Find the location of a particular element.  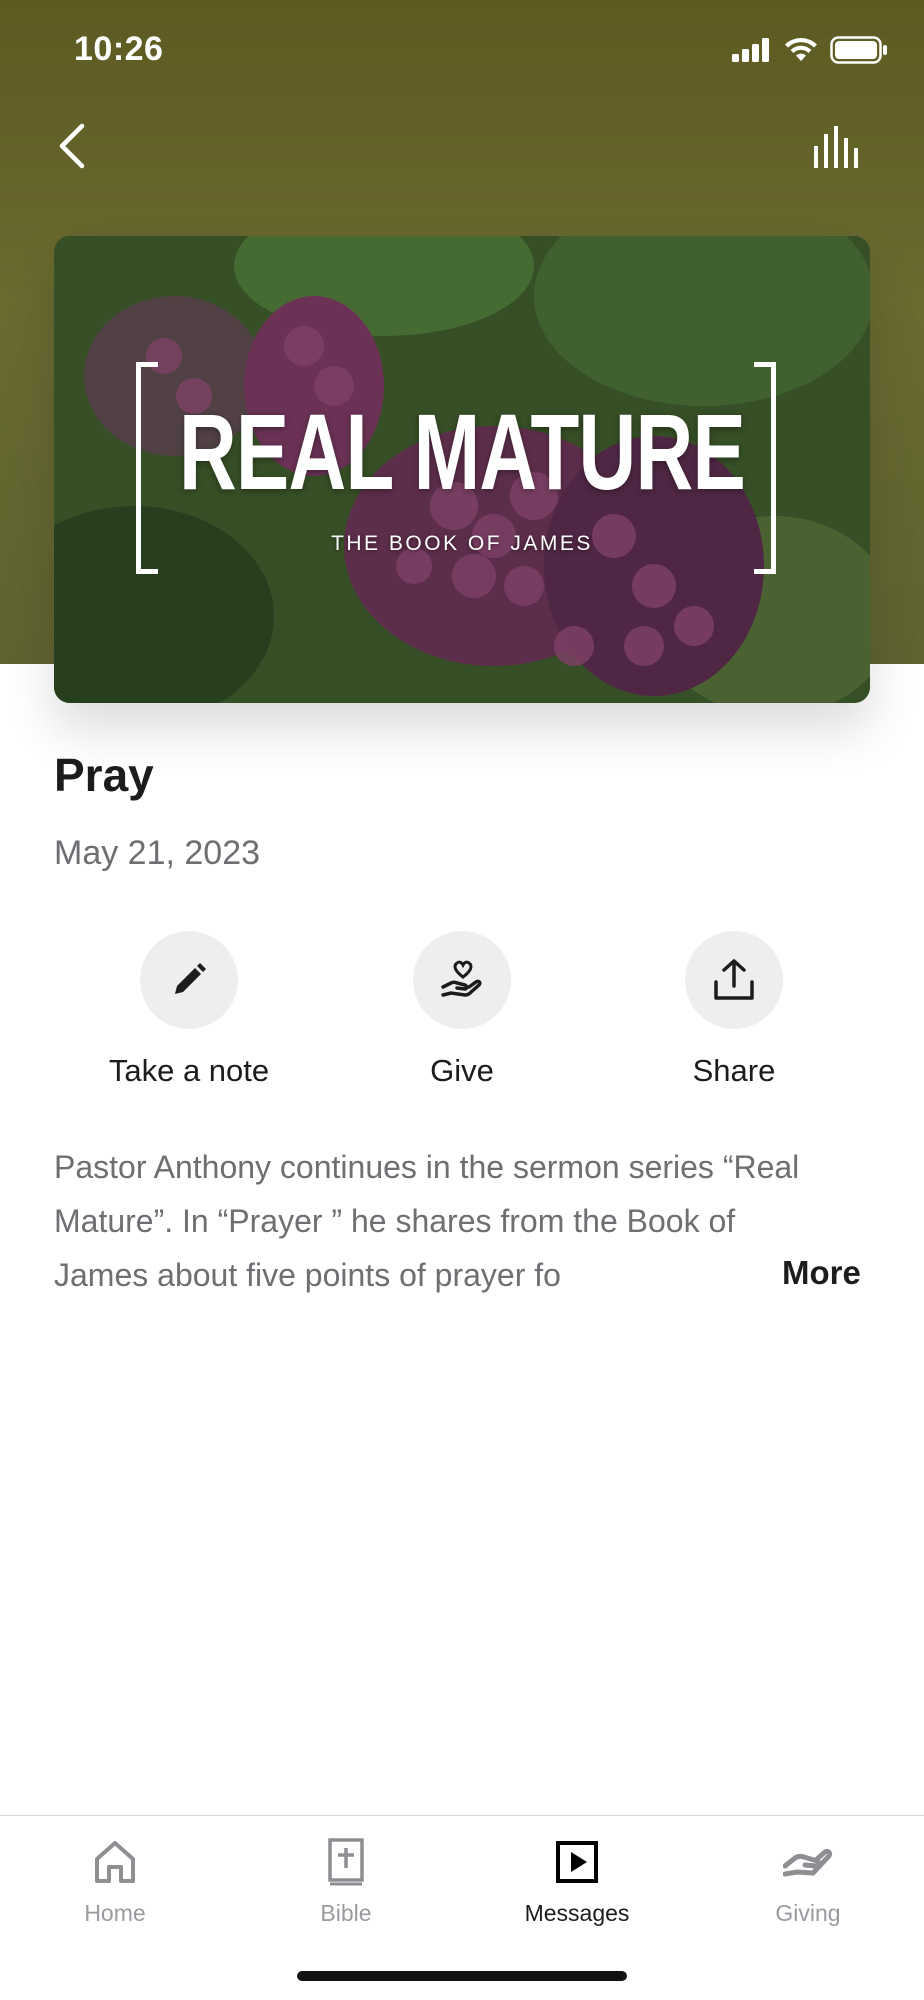

bible-icon is located at coordinates (346, 1862).